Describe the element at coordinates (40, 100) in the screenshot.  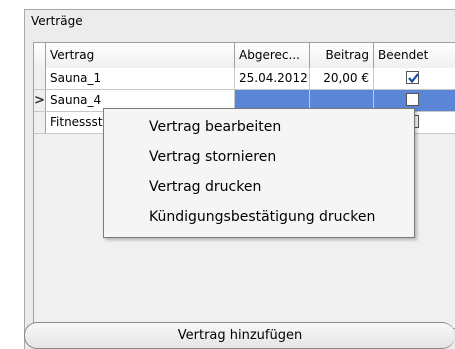
I see `current-row-marker: >` at that location.